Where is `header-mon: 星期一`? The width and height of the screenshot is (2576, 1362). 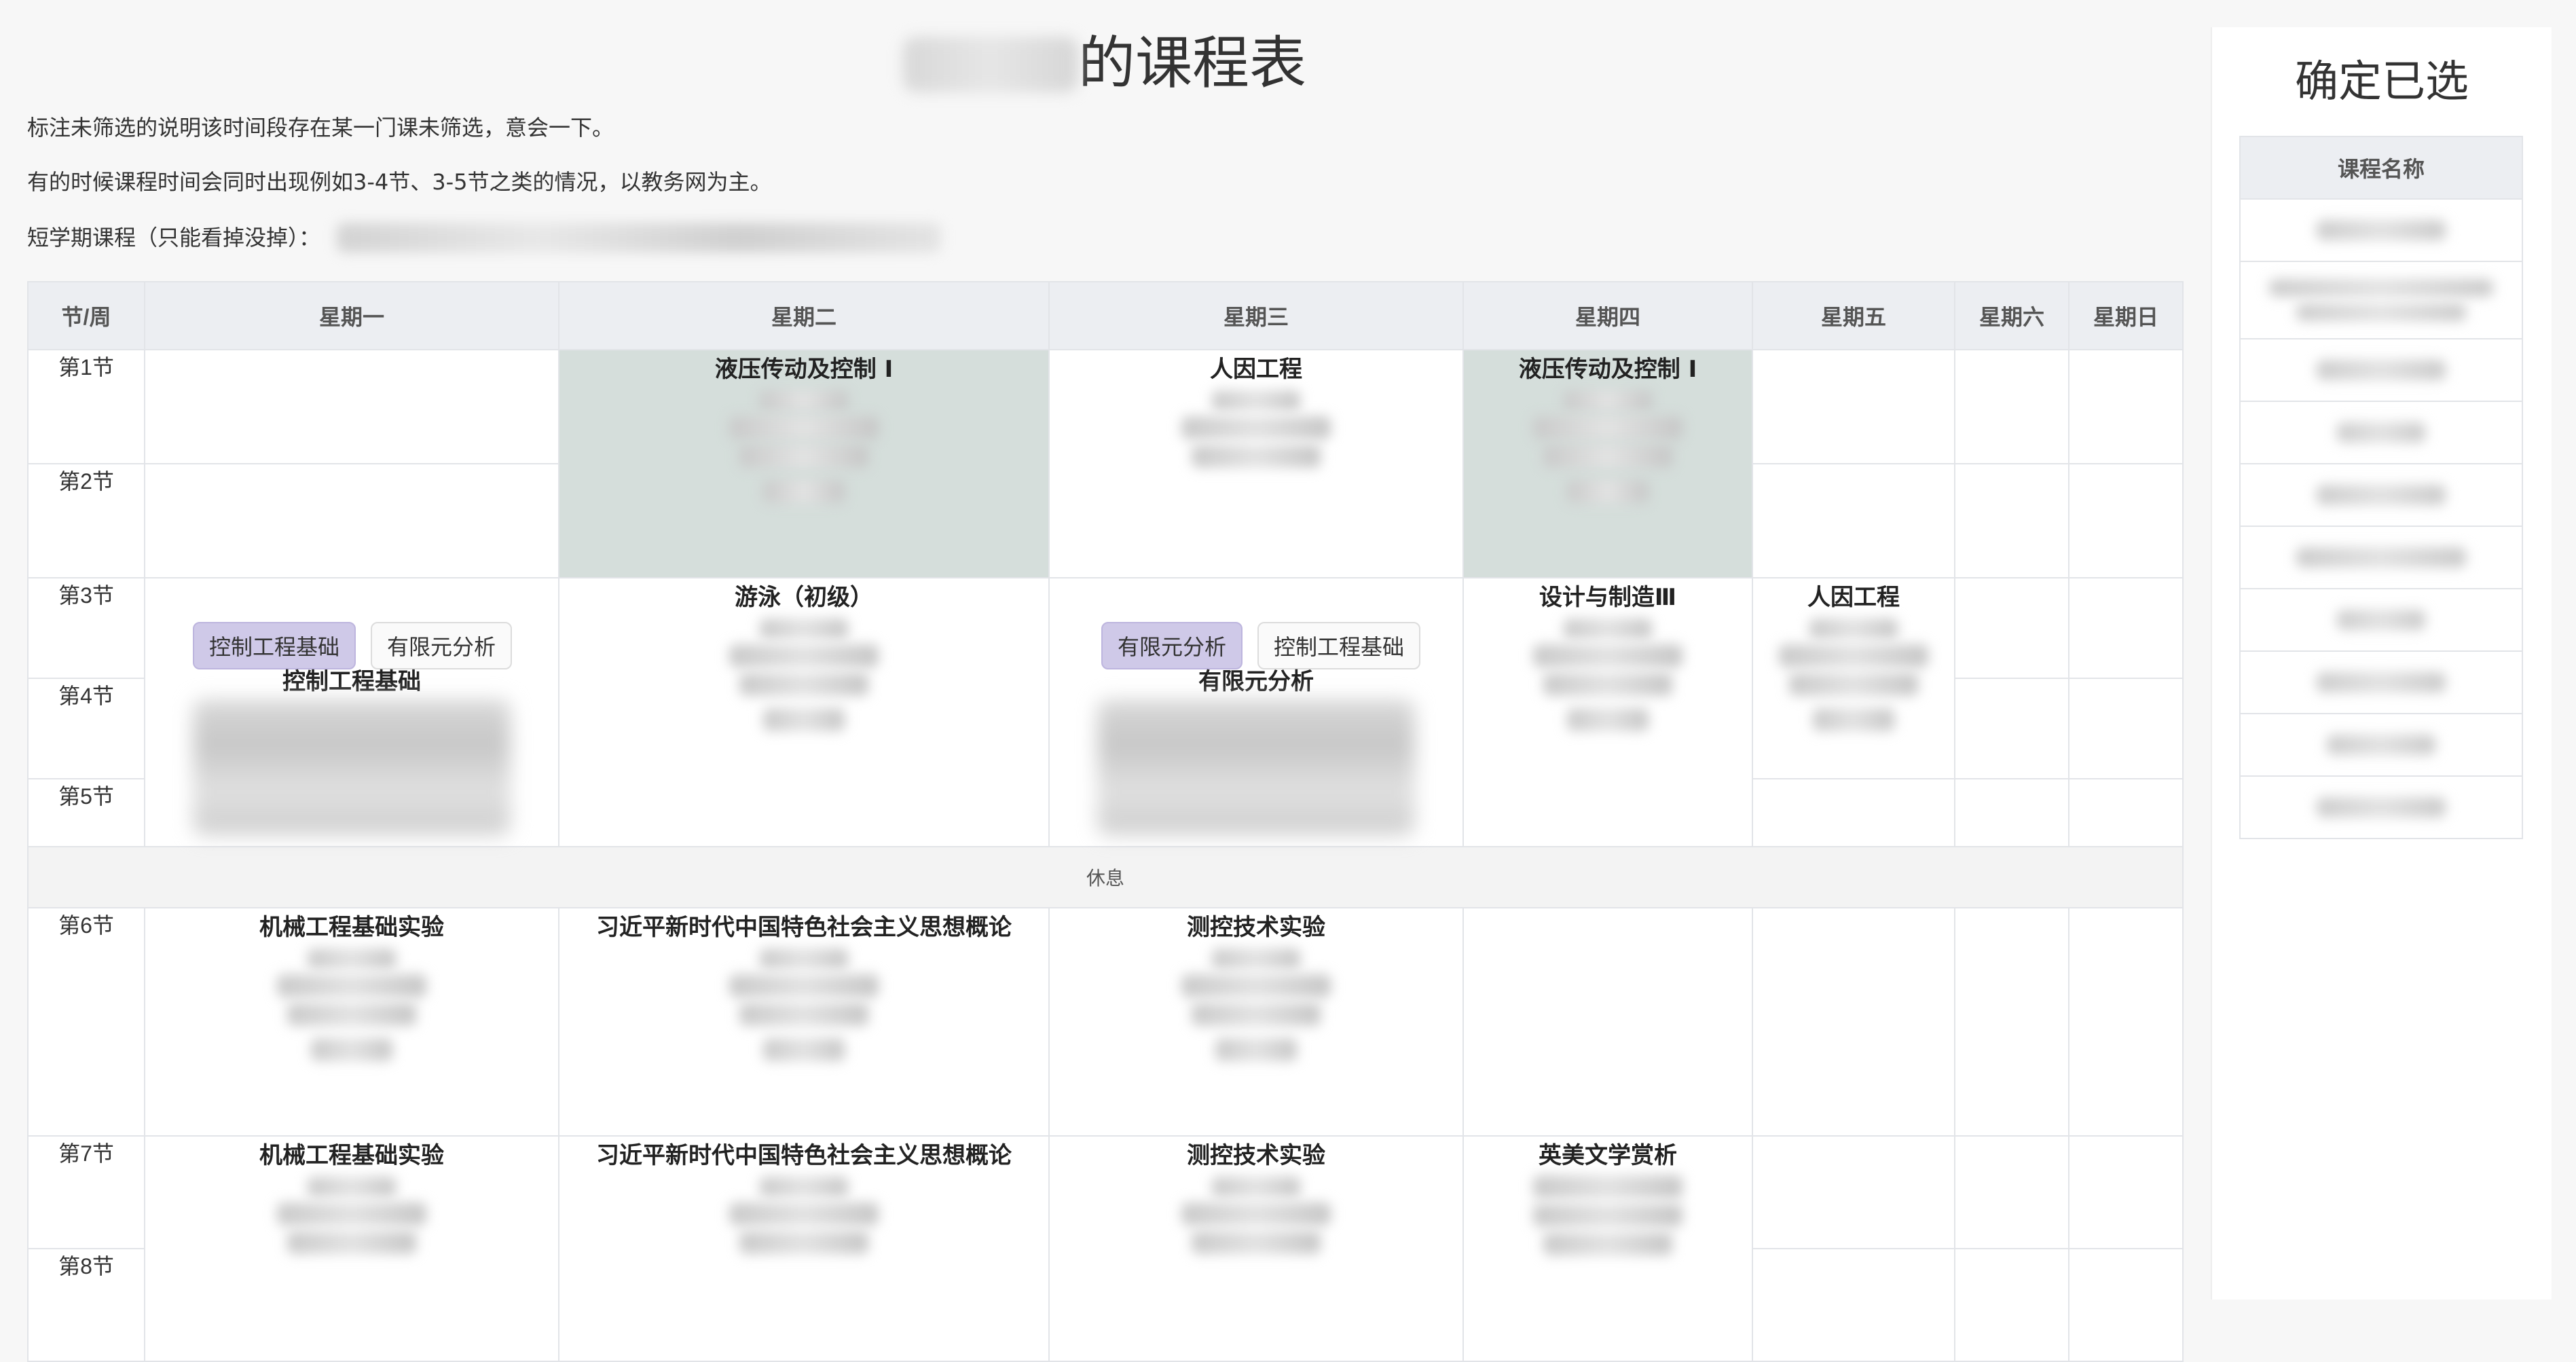
header-mon: 星期一 is located at coordinates (351, 315).